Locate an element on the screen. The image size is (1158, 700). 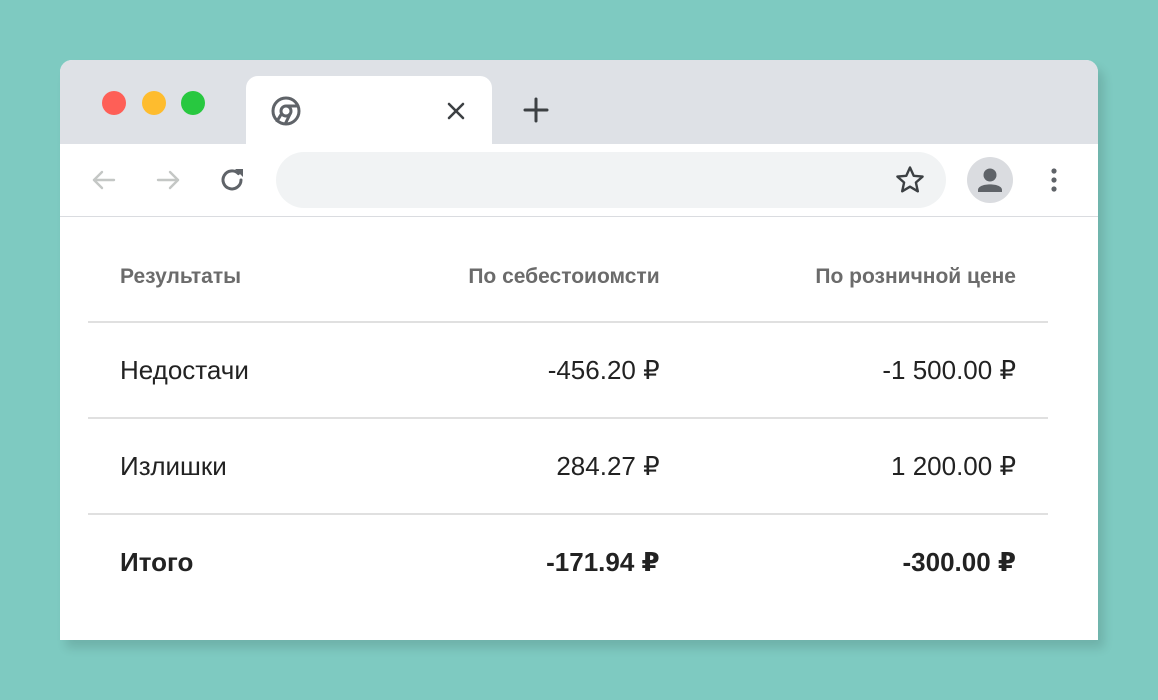
profile-icon is located at coordinates (990, 180).